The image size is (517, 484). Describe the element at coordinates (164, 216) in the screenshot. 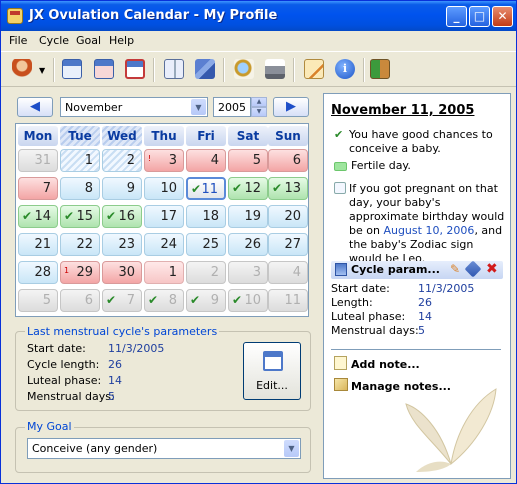

I see `calendar-day: 17` at that location.